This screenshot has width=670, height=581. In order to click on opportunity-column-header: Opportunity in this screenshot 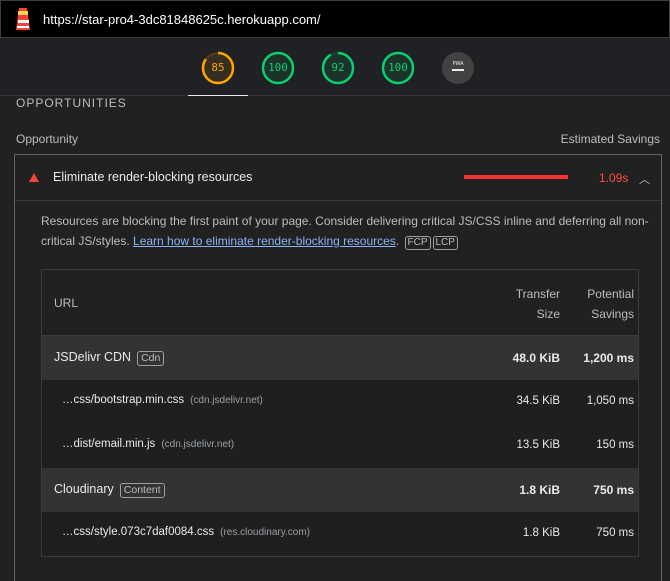, I will do `click(47, 139)`.